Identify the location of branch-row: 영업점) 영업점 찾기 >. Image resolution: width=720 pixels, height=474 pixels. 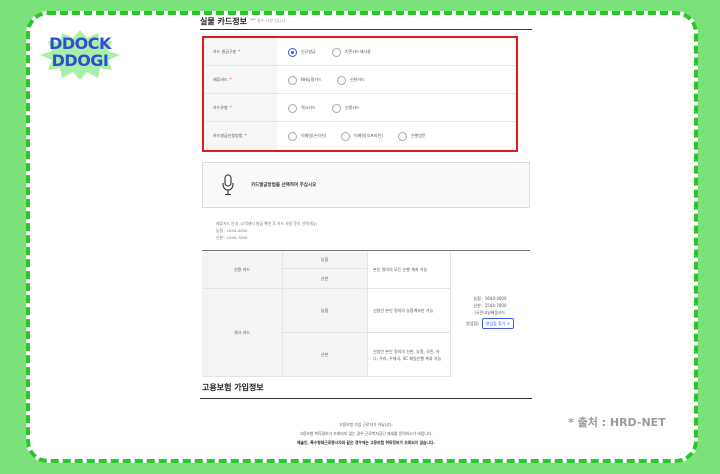
(490, 323).